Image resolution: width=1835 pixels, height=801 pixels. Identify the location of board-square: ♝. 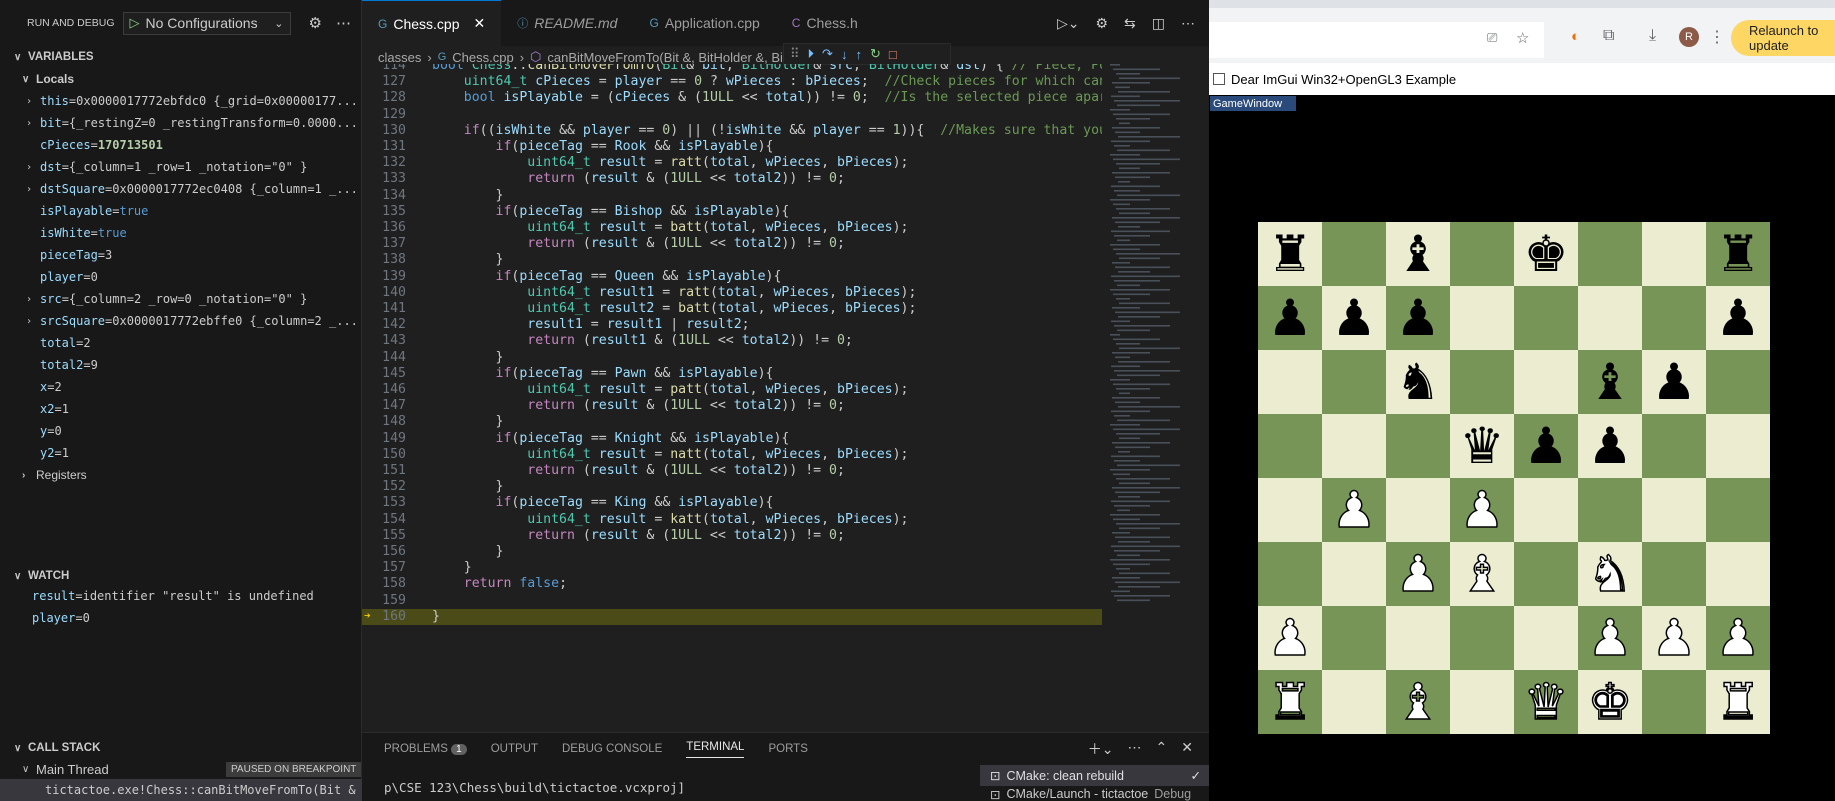
(1418, 702).